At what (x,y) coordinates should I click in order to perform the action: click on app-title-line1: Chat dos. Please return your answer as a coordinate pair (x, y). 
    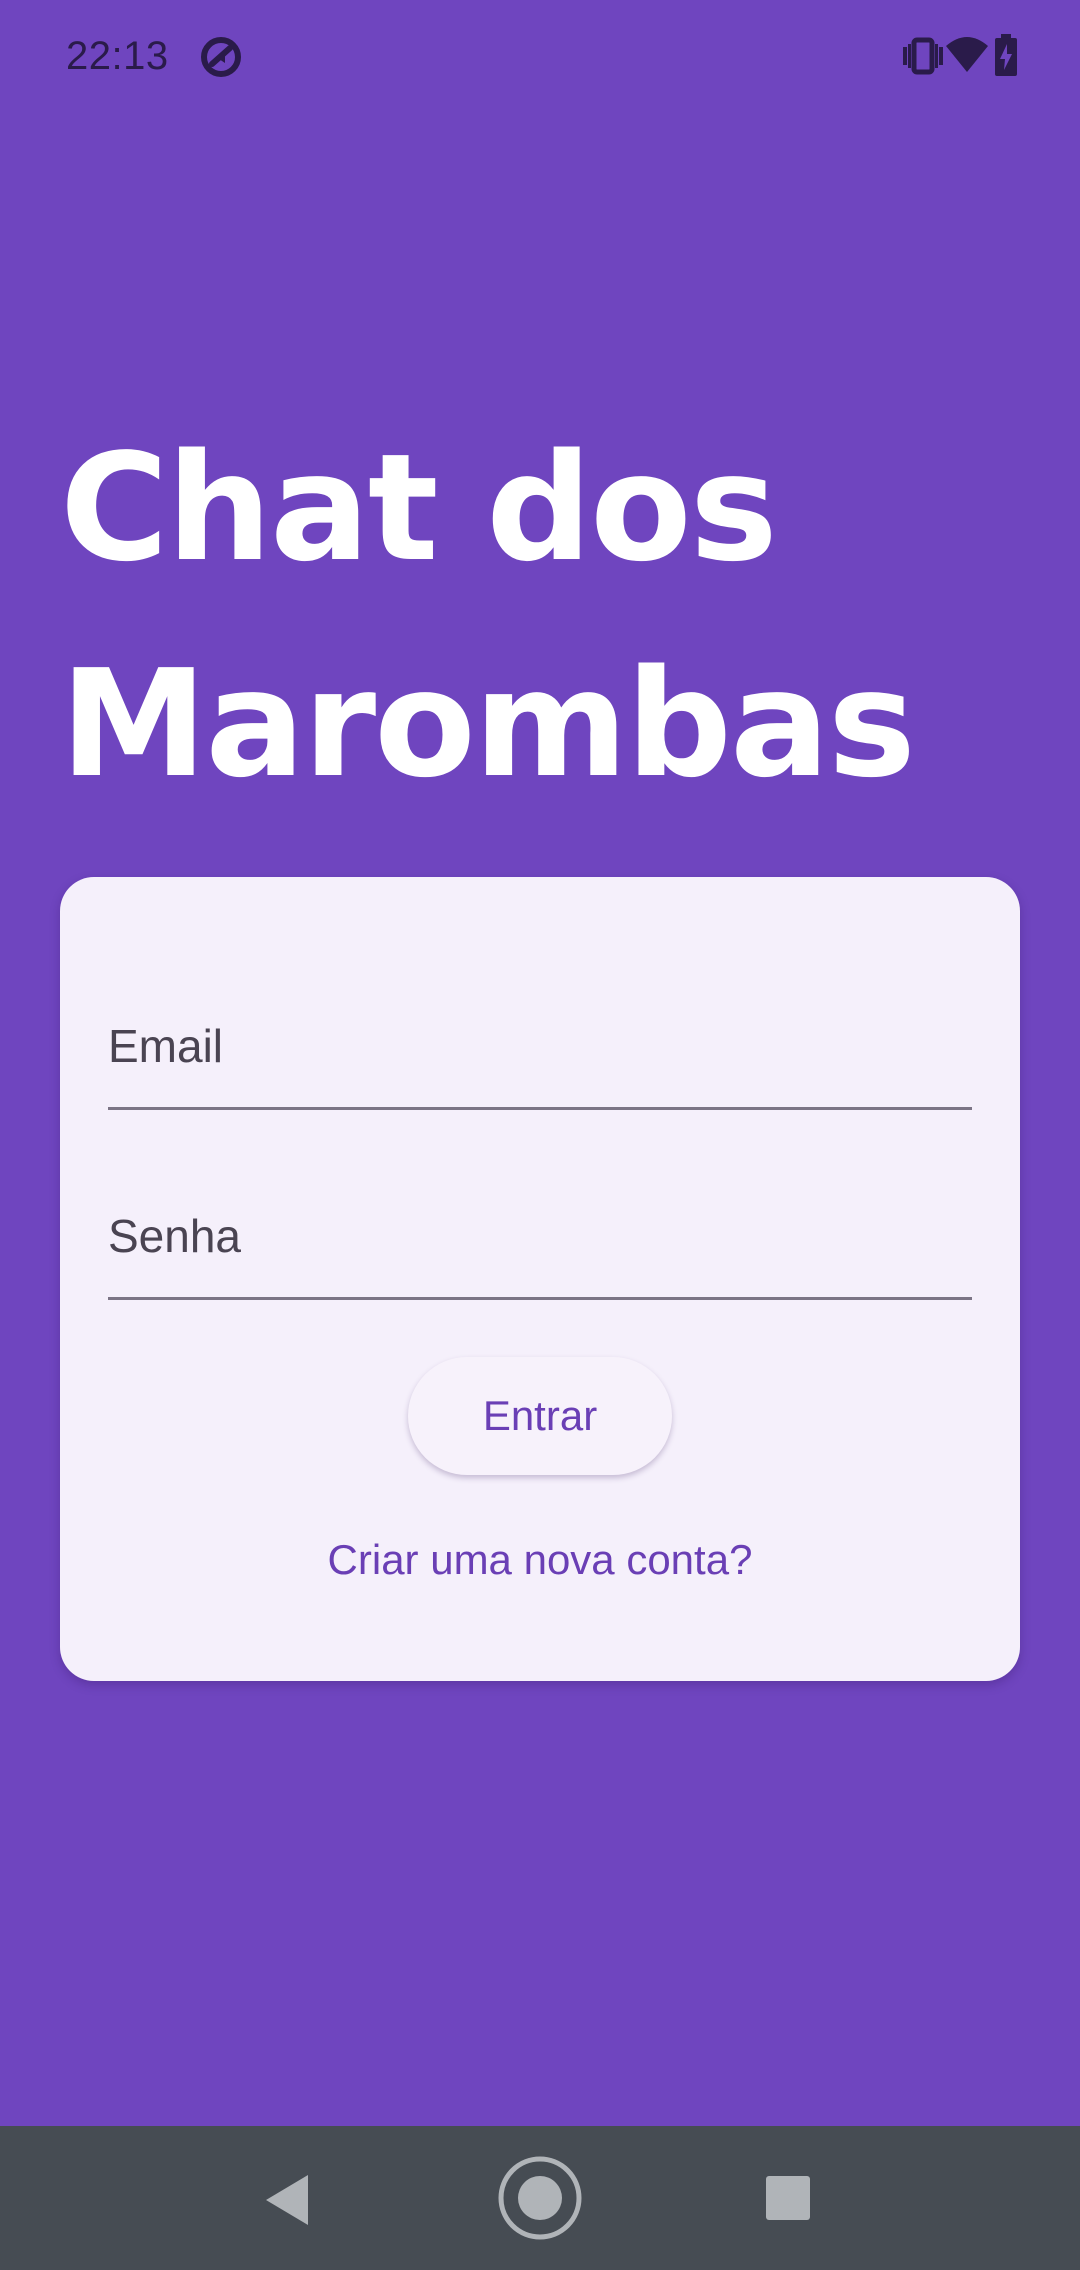
    Looking at the image, I should click on (419, 508).